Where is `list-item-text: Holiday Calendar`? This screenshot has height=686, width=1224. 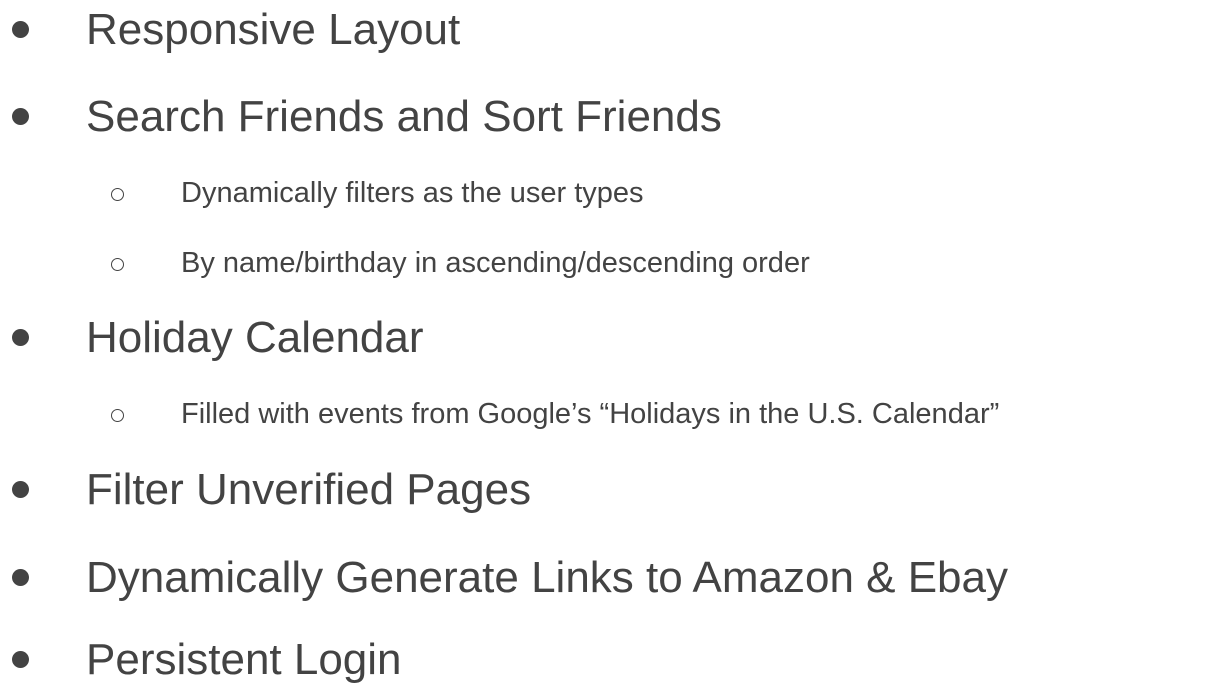
list-item-text: Holiday Calendar is located at coordinates (255, 337).